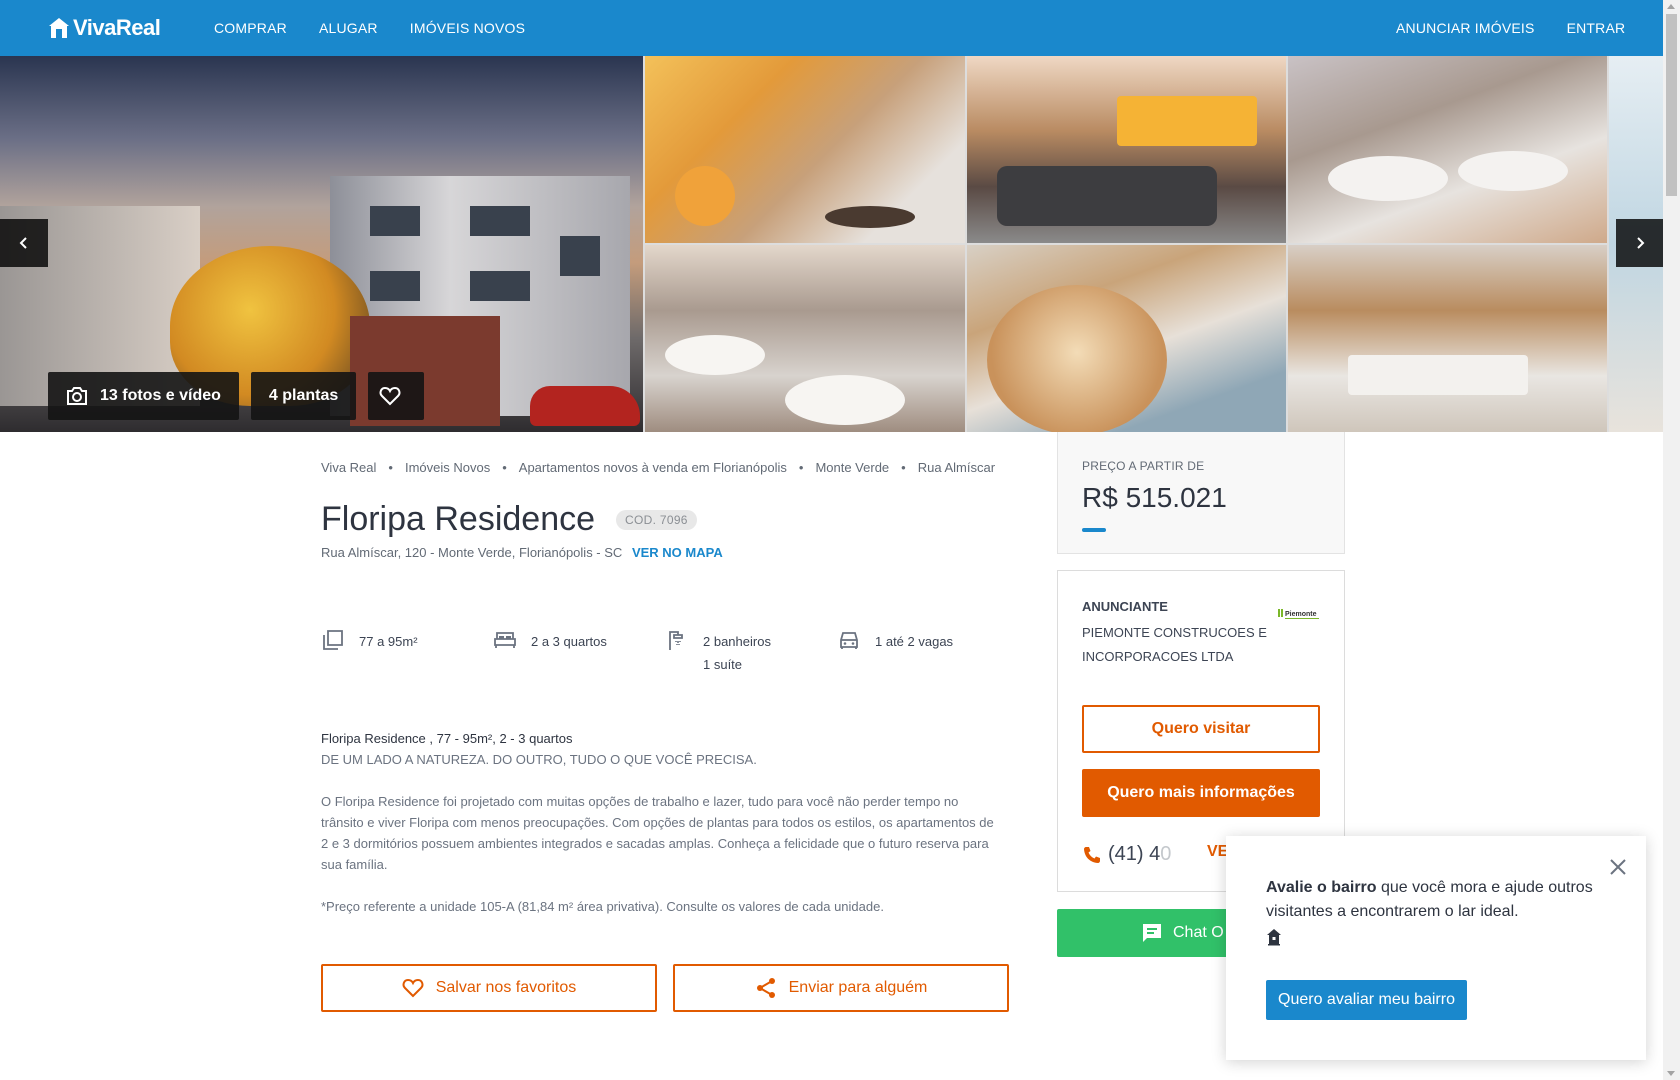  Describe the element at coordinates (858, 987) in the screenshot. I see `share-label: Enviar para alguém` at that location.